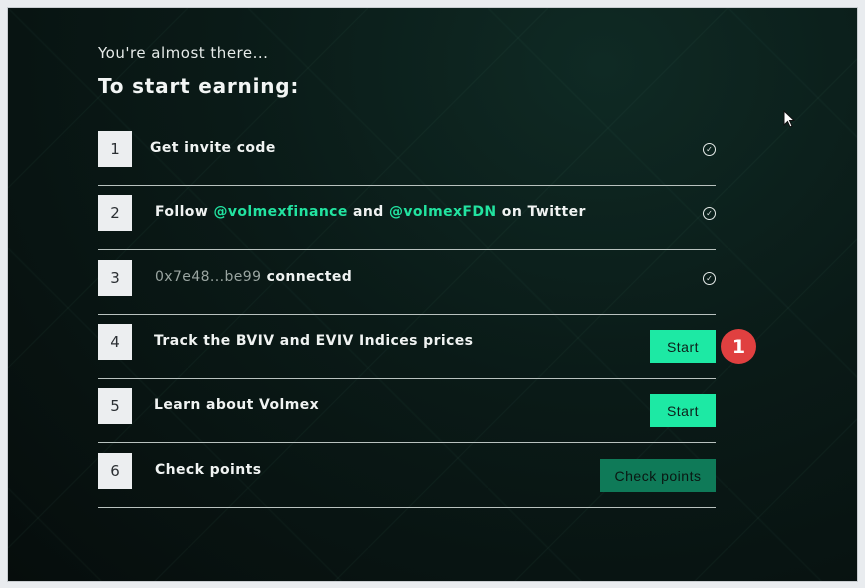 This screenshot has width=865, height=588. What do you see at coordinates (738, 346) in the screenshot?
I see `annotation-badge: 1` at bounding box center [738, 346].